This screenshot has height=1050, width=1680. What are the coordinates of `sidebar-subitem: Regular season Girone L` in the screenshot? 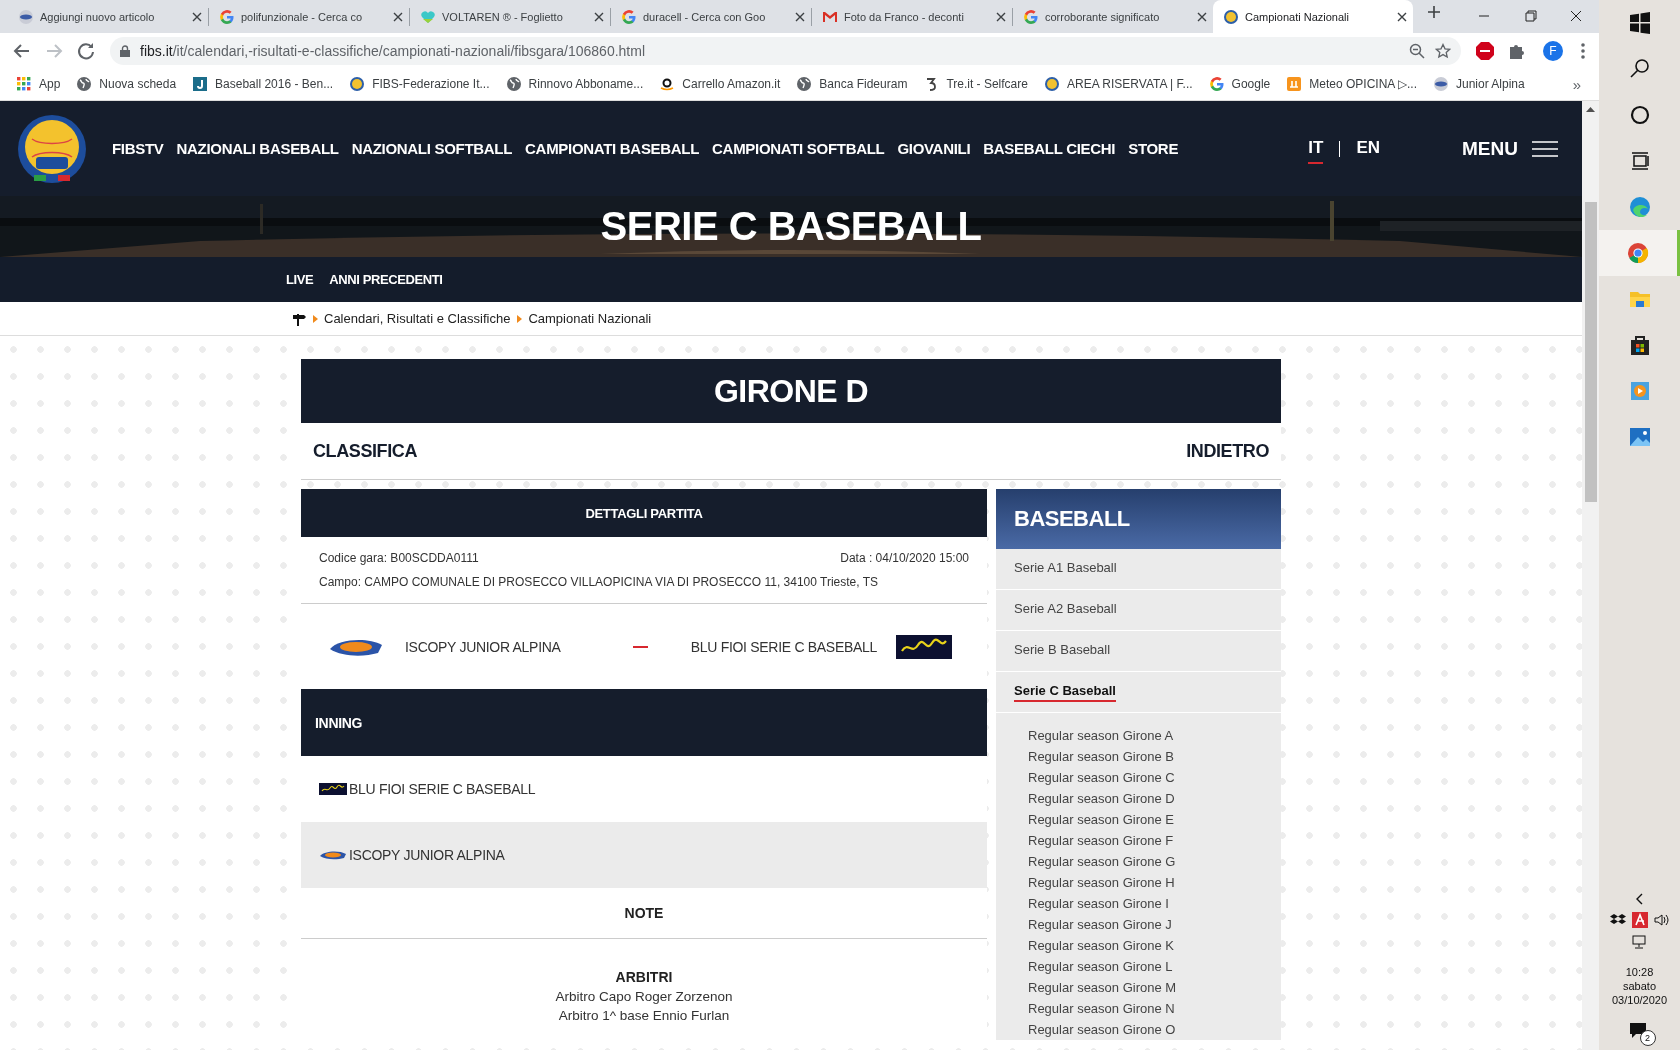 It's located at (1154, 966).